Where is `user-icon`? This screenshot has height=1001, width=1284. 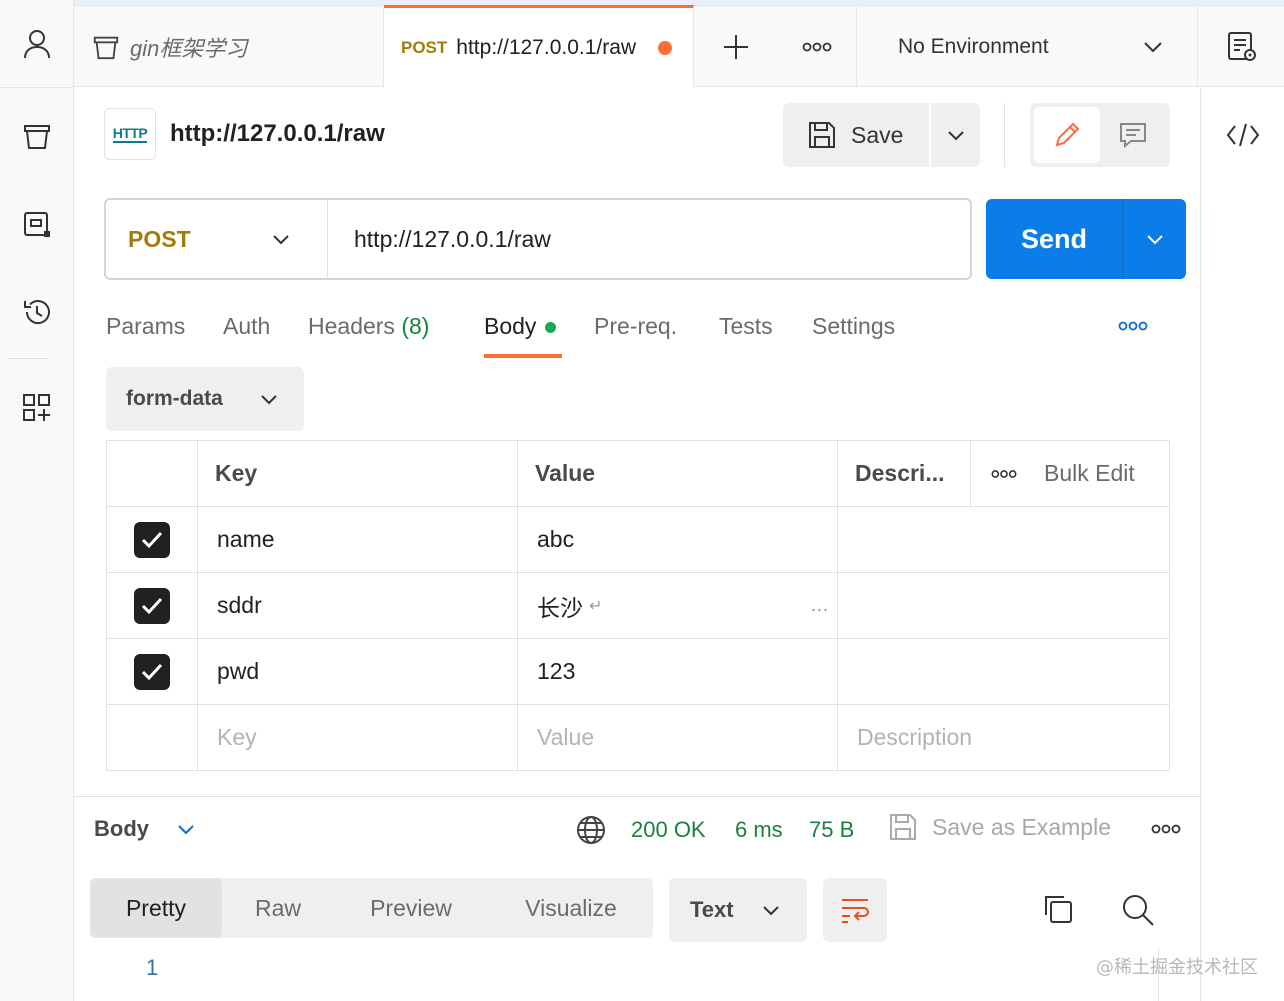 user-icon is located at coordinates (37, 44).